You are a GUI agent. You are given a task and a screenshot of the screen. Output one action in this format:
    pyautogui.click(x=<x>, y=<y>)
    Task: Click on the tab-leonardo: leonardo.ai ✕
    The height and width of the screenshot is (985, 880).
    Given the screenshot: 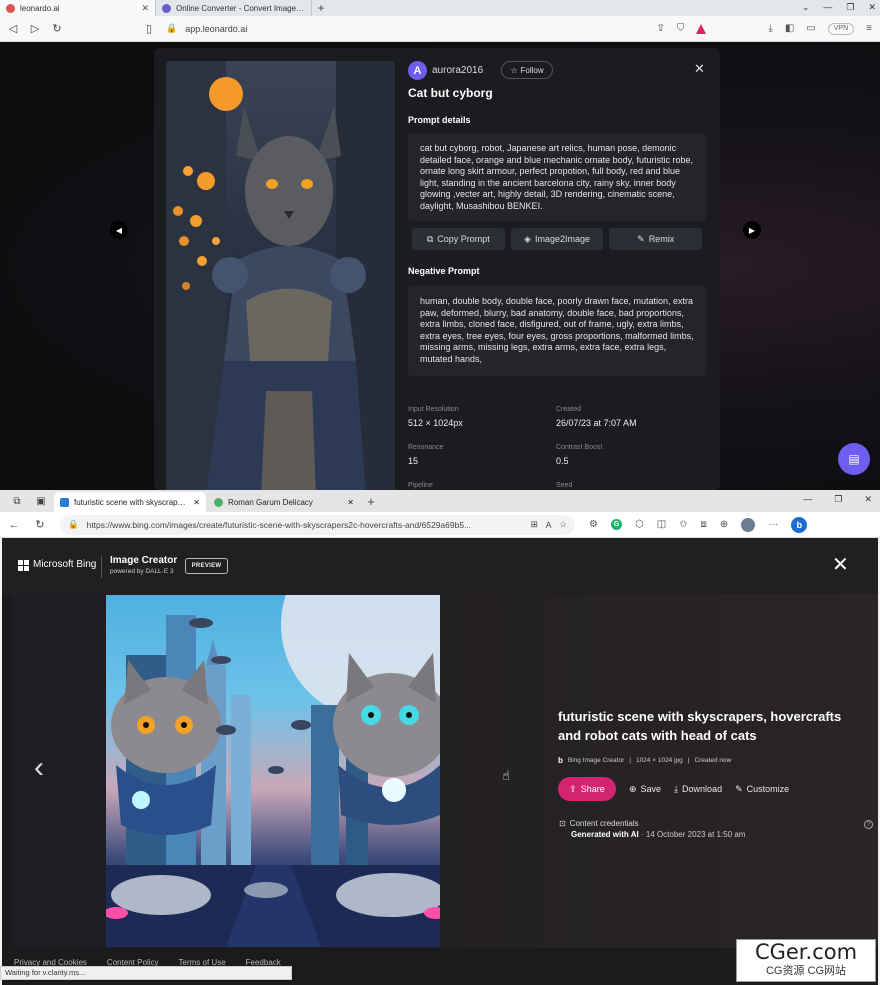 What is the action you would take?
    pyautogui.click(x=78, y=8)
    